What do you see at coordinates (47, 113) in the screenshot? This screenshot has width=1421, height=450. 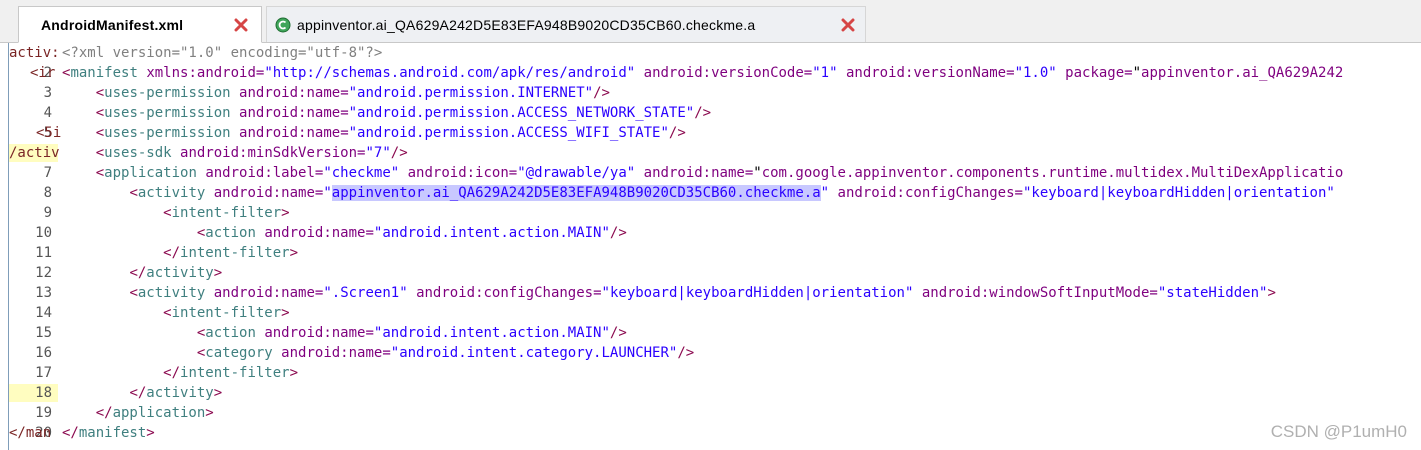 I see `line-number: 4` at bounding box center [47, 113].